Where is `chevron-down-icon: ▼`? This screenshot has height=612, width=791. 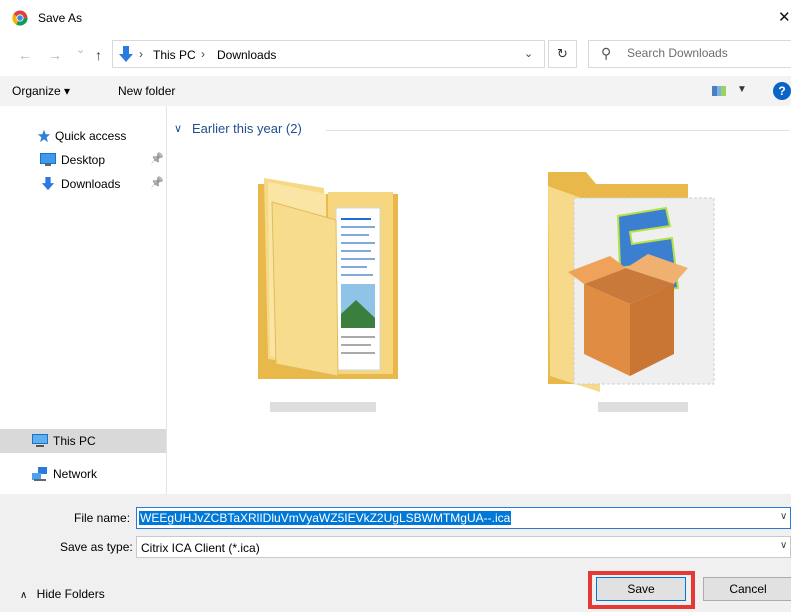
chevron-down-icon: ▼ is located at coordinates (742, 89).